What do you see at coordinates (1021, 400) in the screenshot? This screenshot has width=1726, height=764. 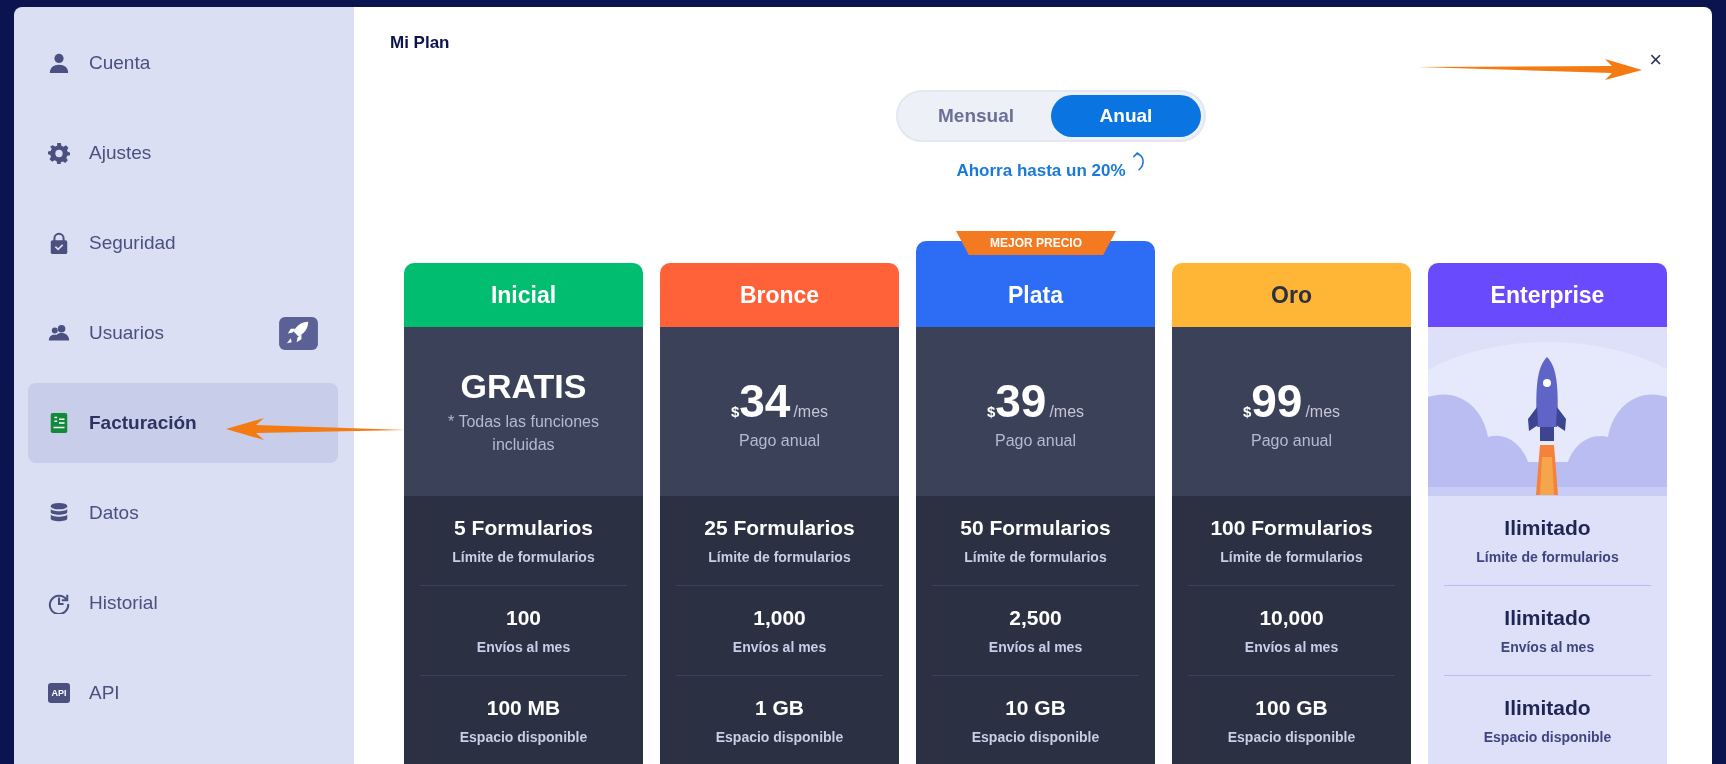 I see `plan-price: 39` at bounding box center [1021, 400].